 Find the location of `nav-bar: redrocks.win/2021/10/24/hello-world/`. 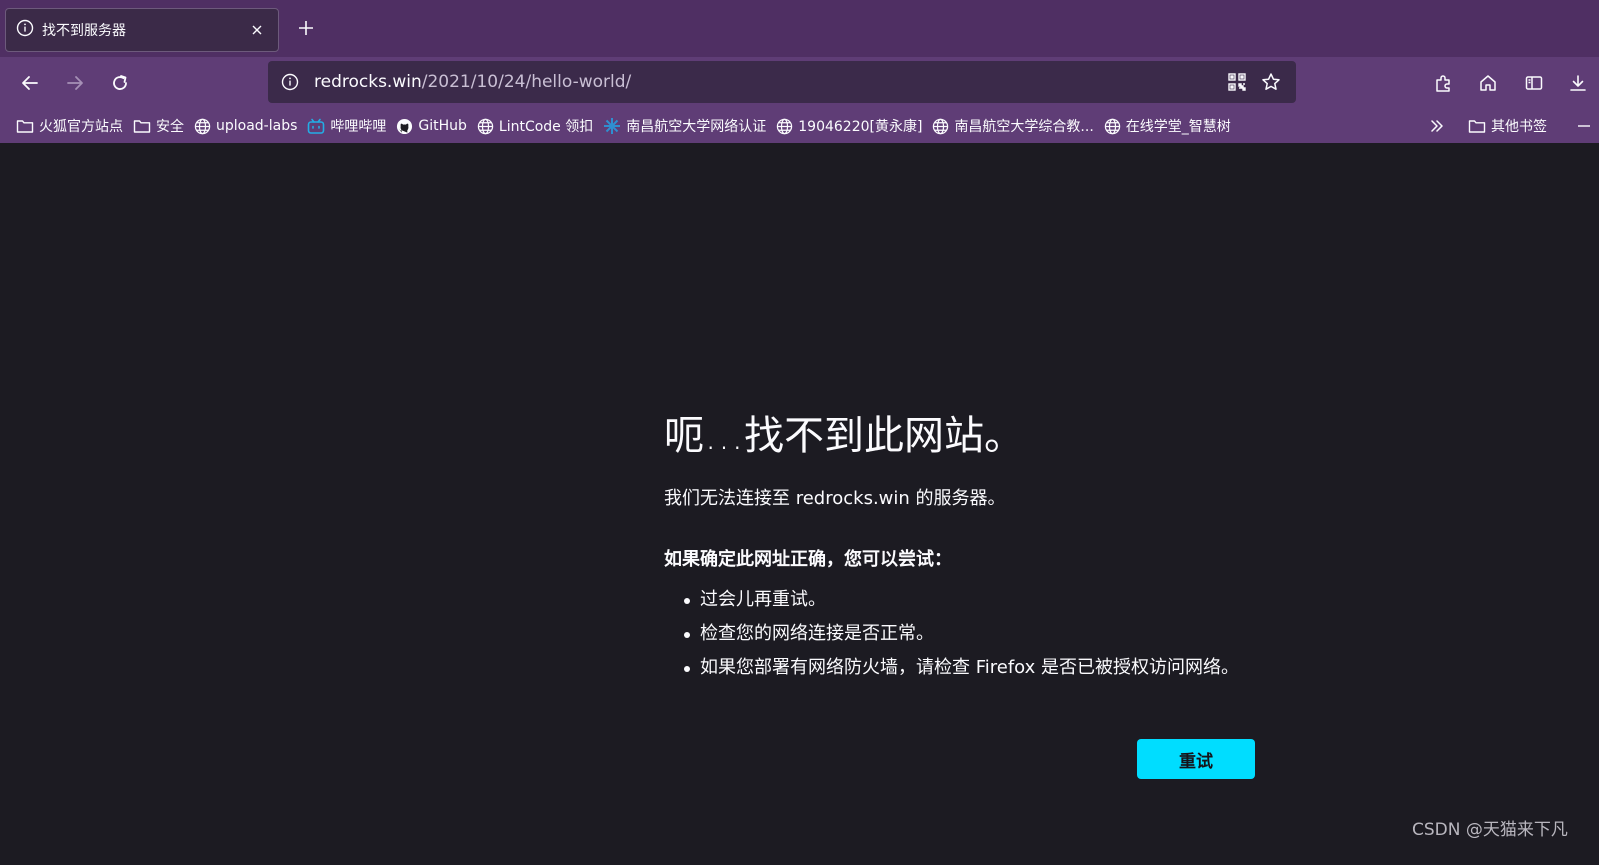

nav-bar: redrocks.win/2021/10/24/hello-world/ is located at coordinates (799, 83).